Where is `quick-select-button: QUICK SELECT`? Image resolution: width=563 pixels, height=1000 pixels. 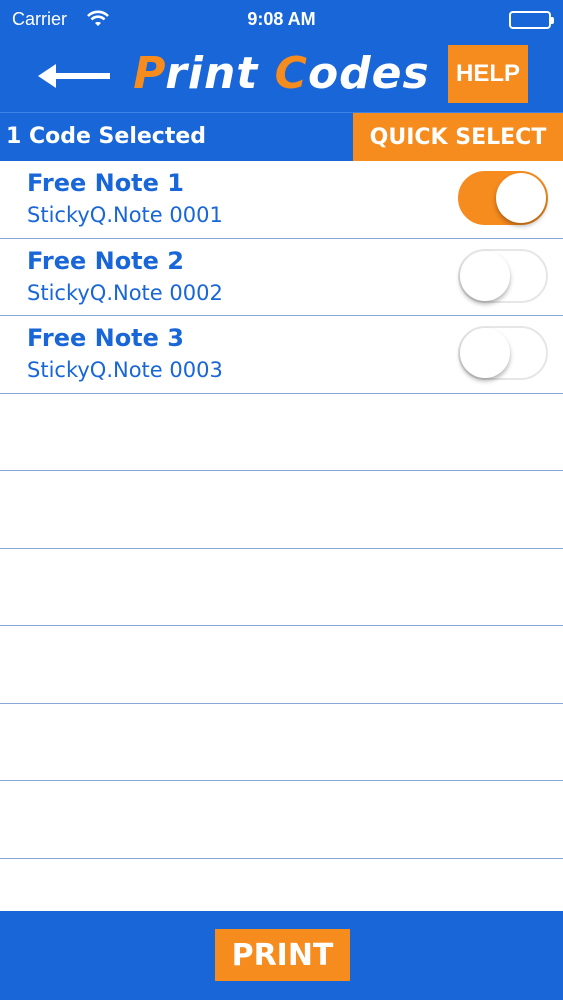
quick-select-button: QUICK SELECT is located at coordinates (458, 137).